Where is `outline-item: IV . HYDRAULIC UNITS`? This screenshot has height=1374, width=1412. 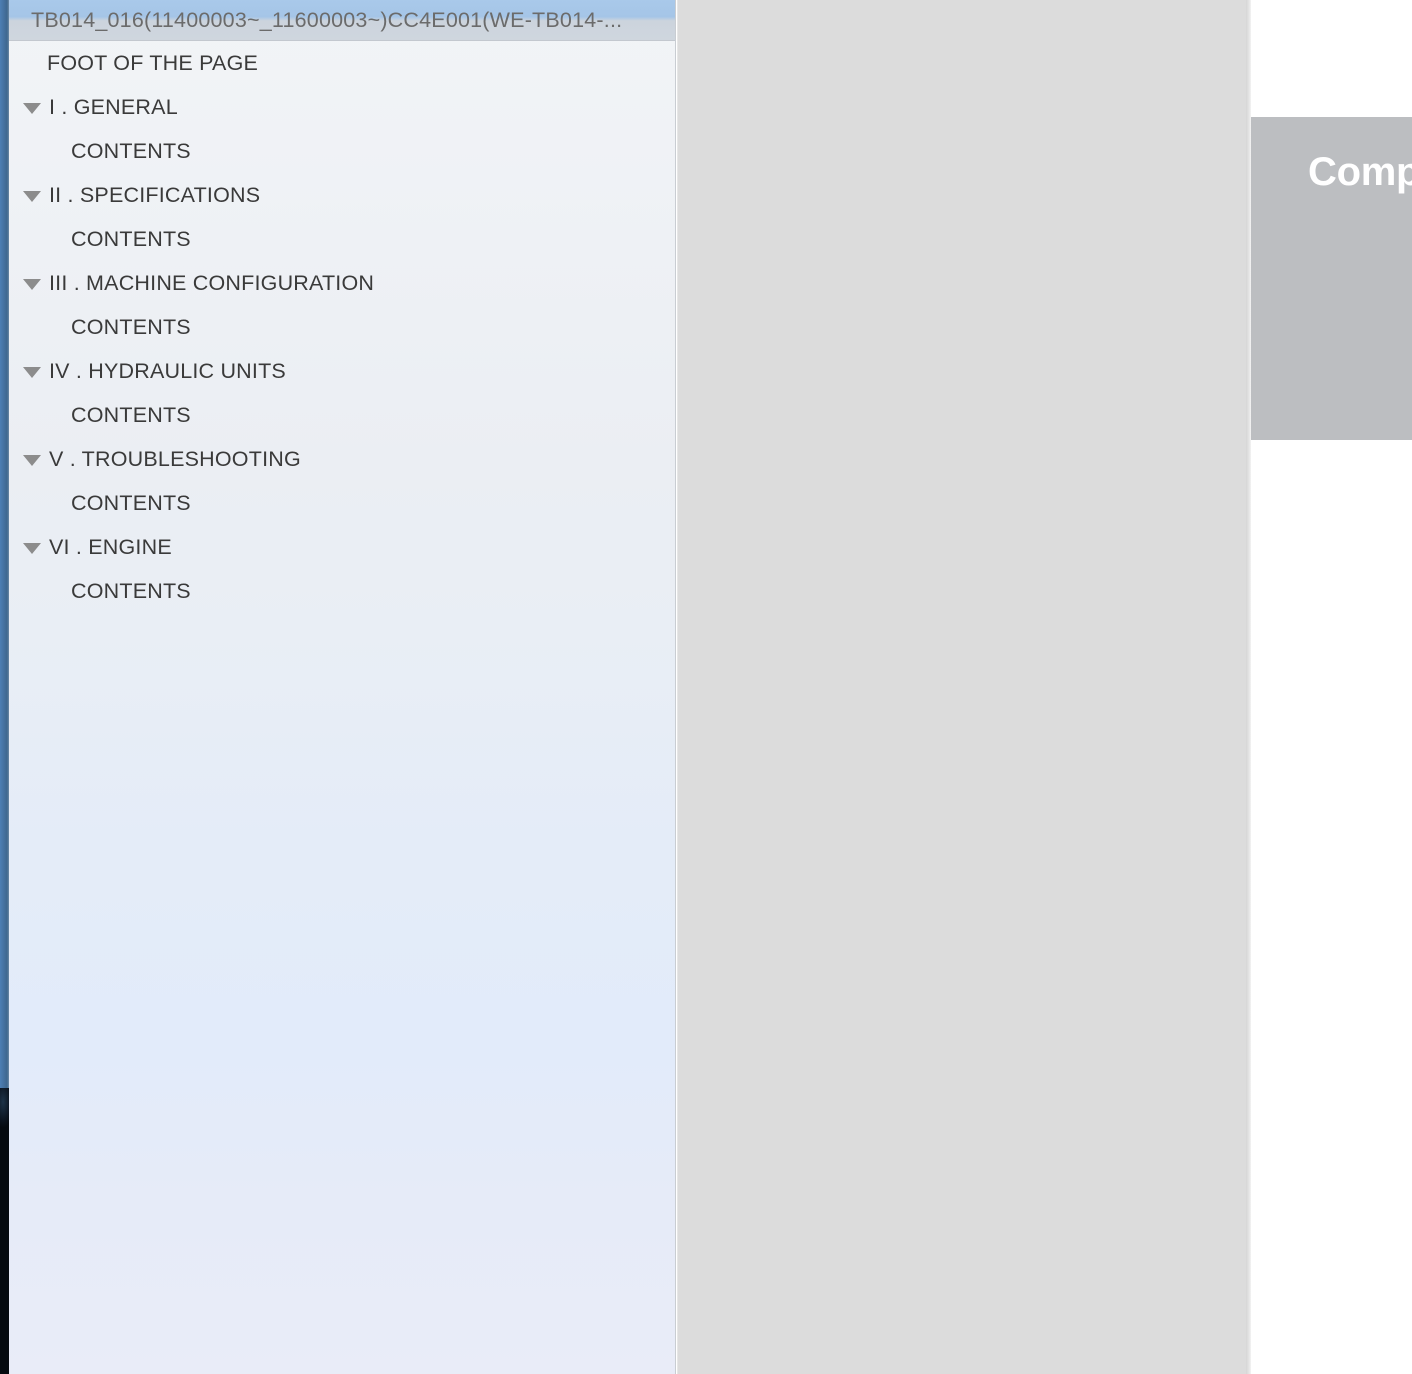
outline-item: IV . HYDRAULIC UNITS is located at coordinates (342, 371).